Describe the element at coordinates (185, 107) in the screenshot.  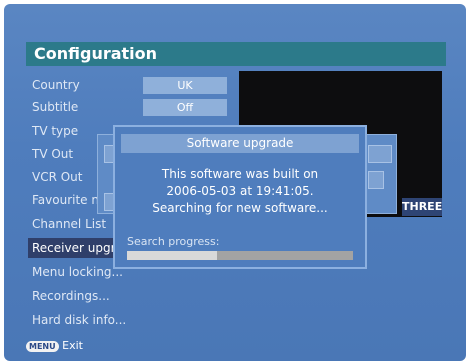
I see `subtitle-value: Off` at that location.